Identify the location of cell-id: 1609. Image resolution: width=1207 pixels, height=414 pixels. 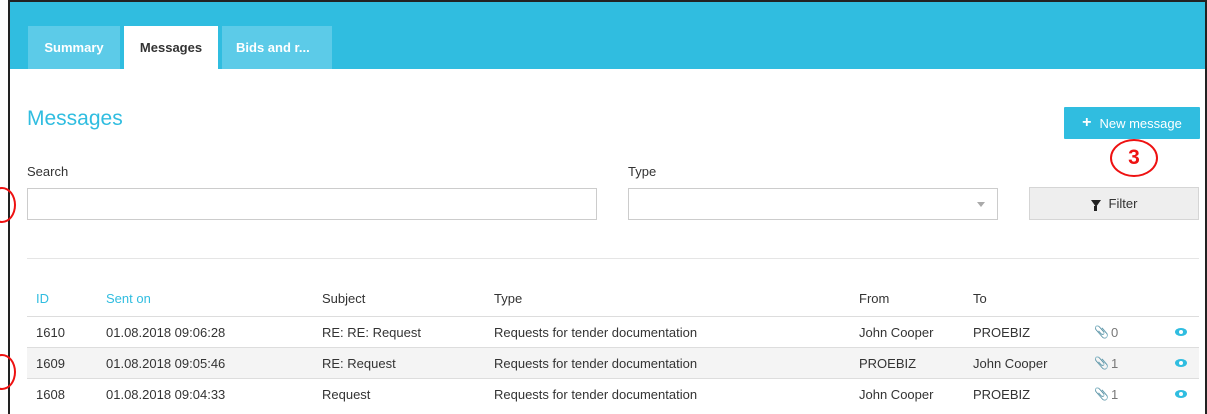
(50, 363).